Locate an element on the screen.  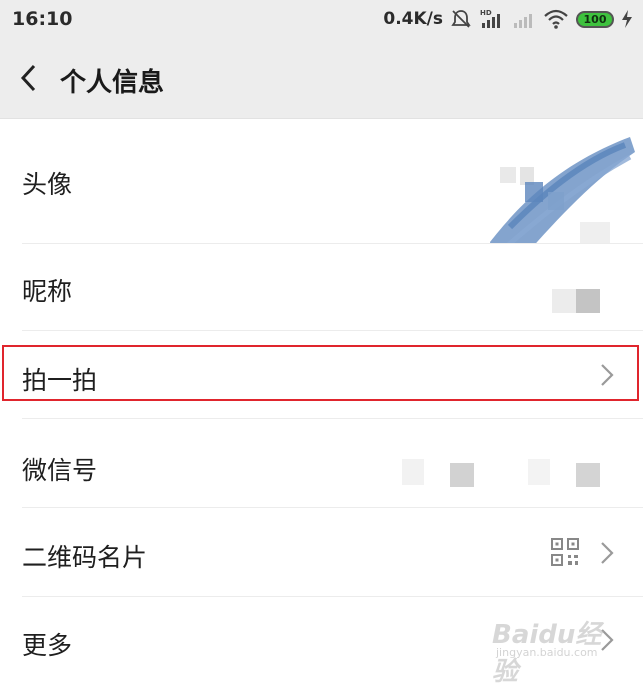
status-time: 16:10 is located at coordinates (42, 19).